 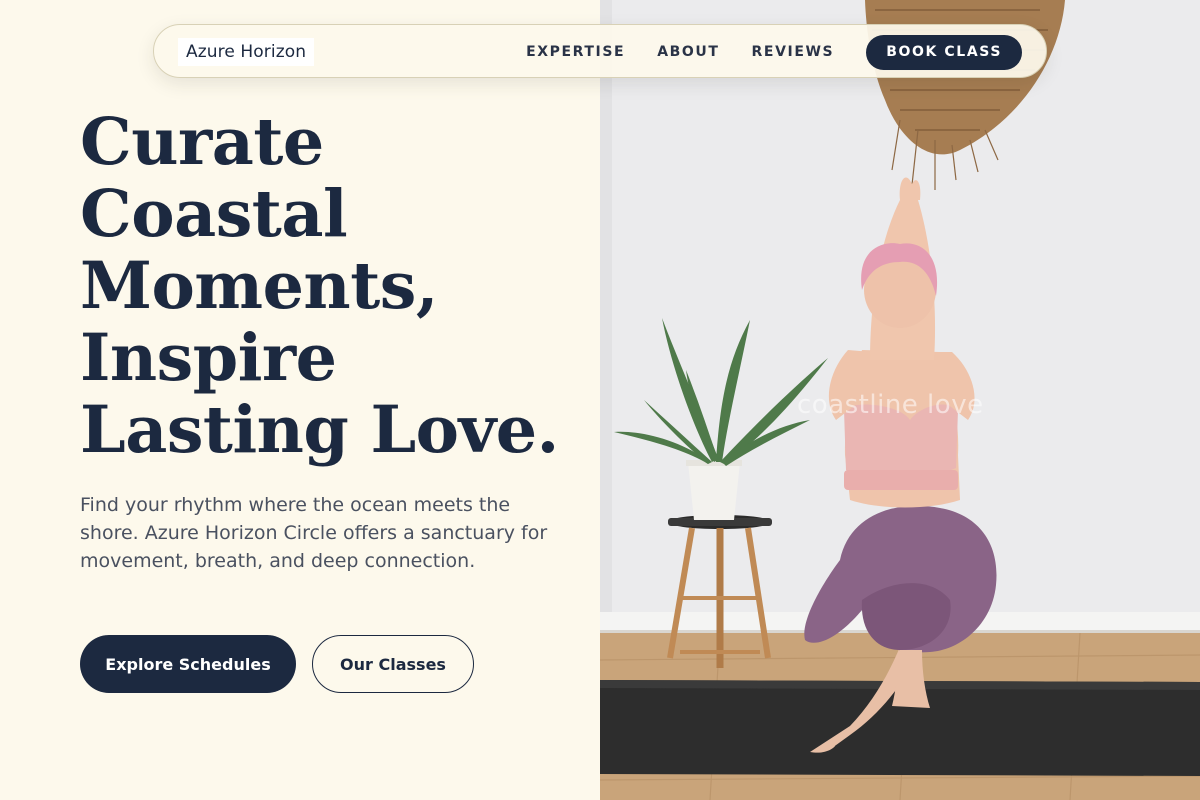 What do you see at coordinates (793, 52) in the screenshot?
I see `nav-link-reviews: REVIEWS` at bounding box center [793, 52].